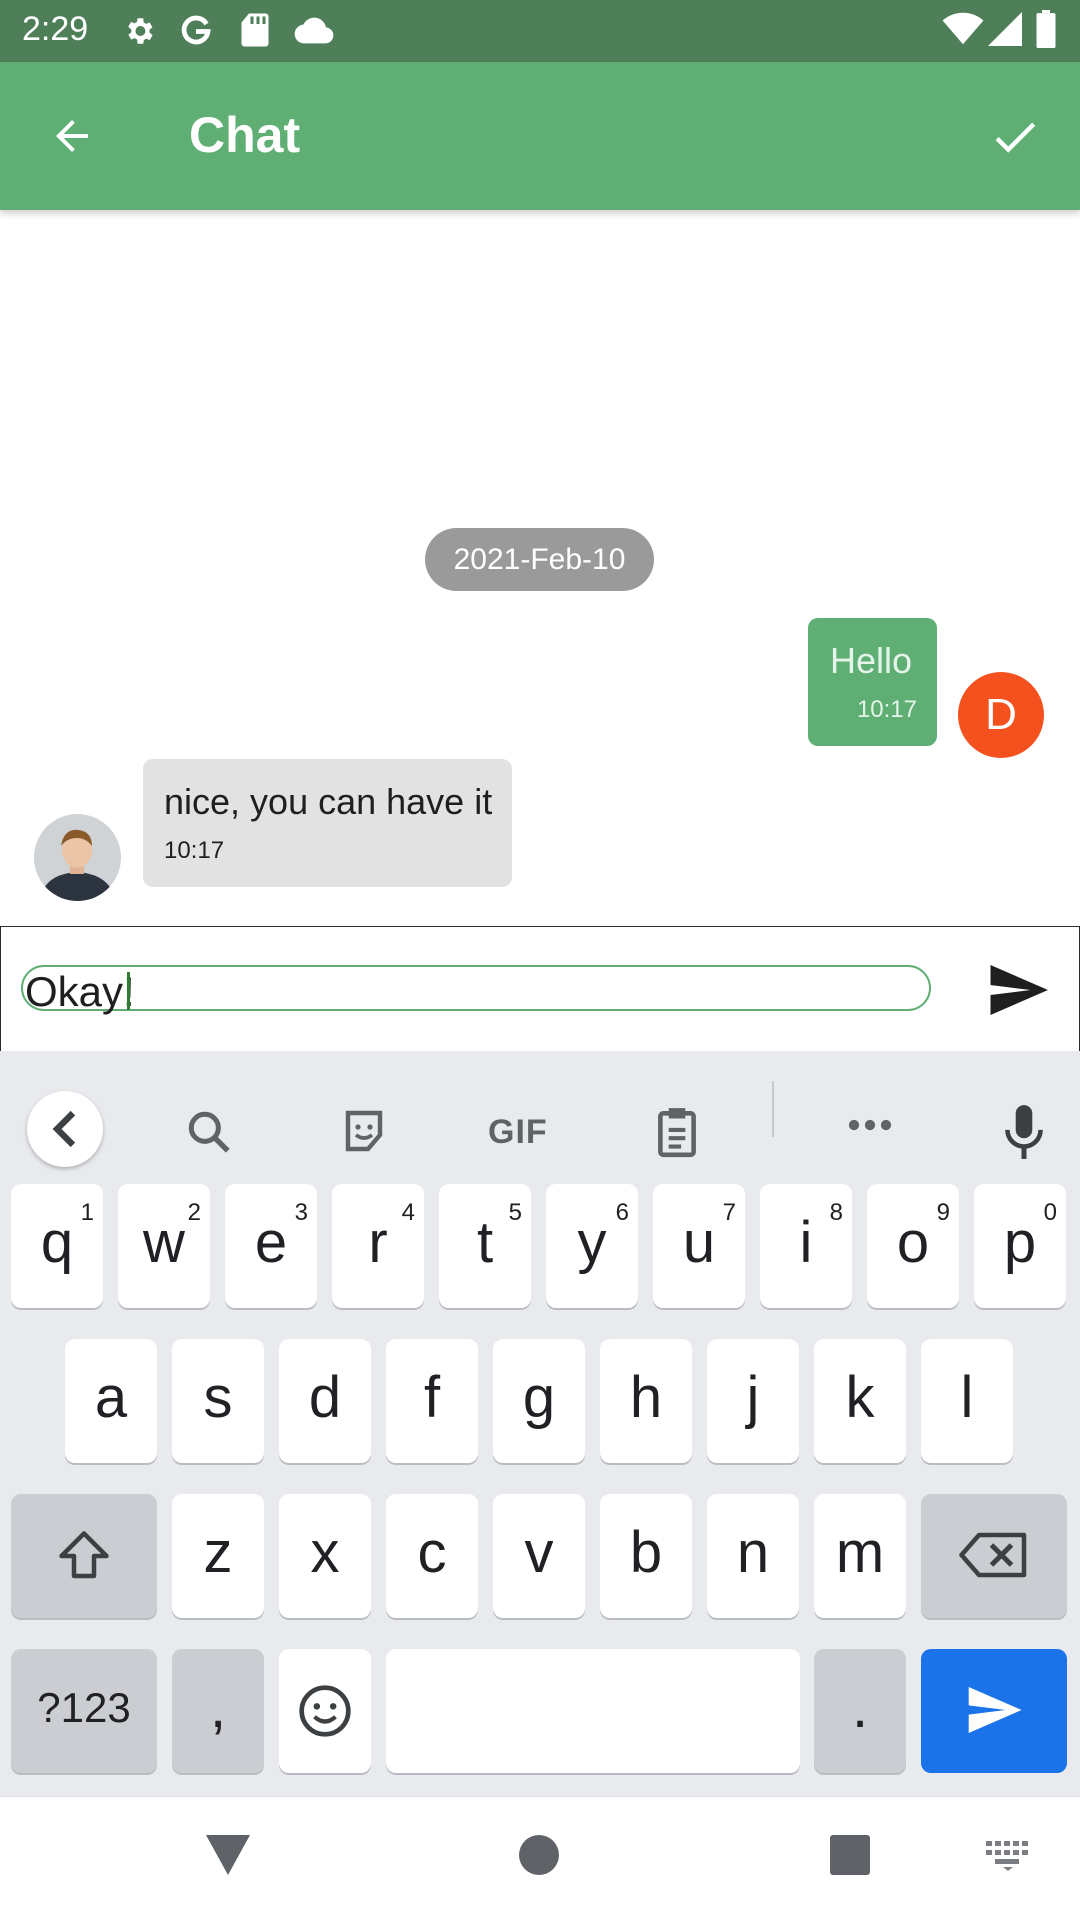 The width and height of the screenshot is (1080, 1921). Describe the element at coordinates (539, 559) in the screenshot. I see `date-separator: 2021-Feb-10` at that location.